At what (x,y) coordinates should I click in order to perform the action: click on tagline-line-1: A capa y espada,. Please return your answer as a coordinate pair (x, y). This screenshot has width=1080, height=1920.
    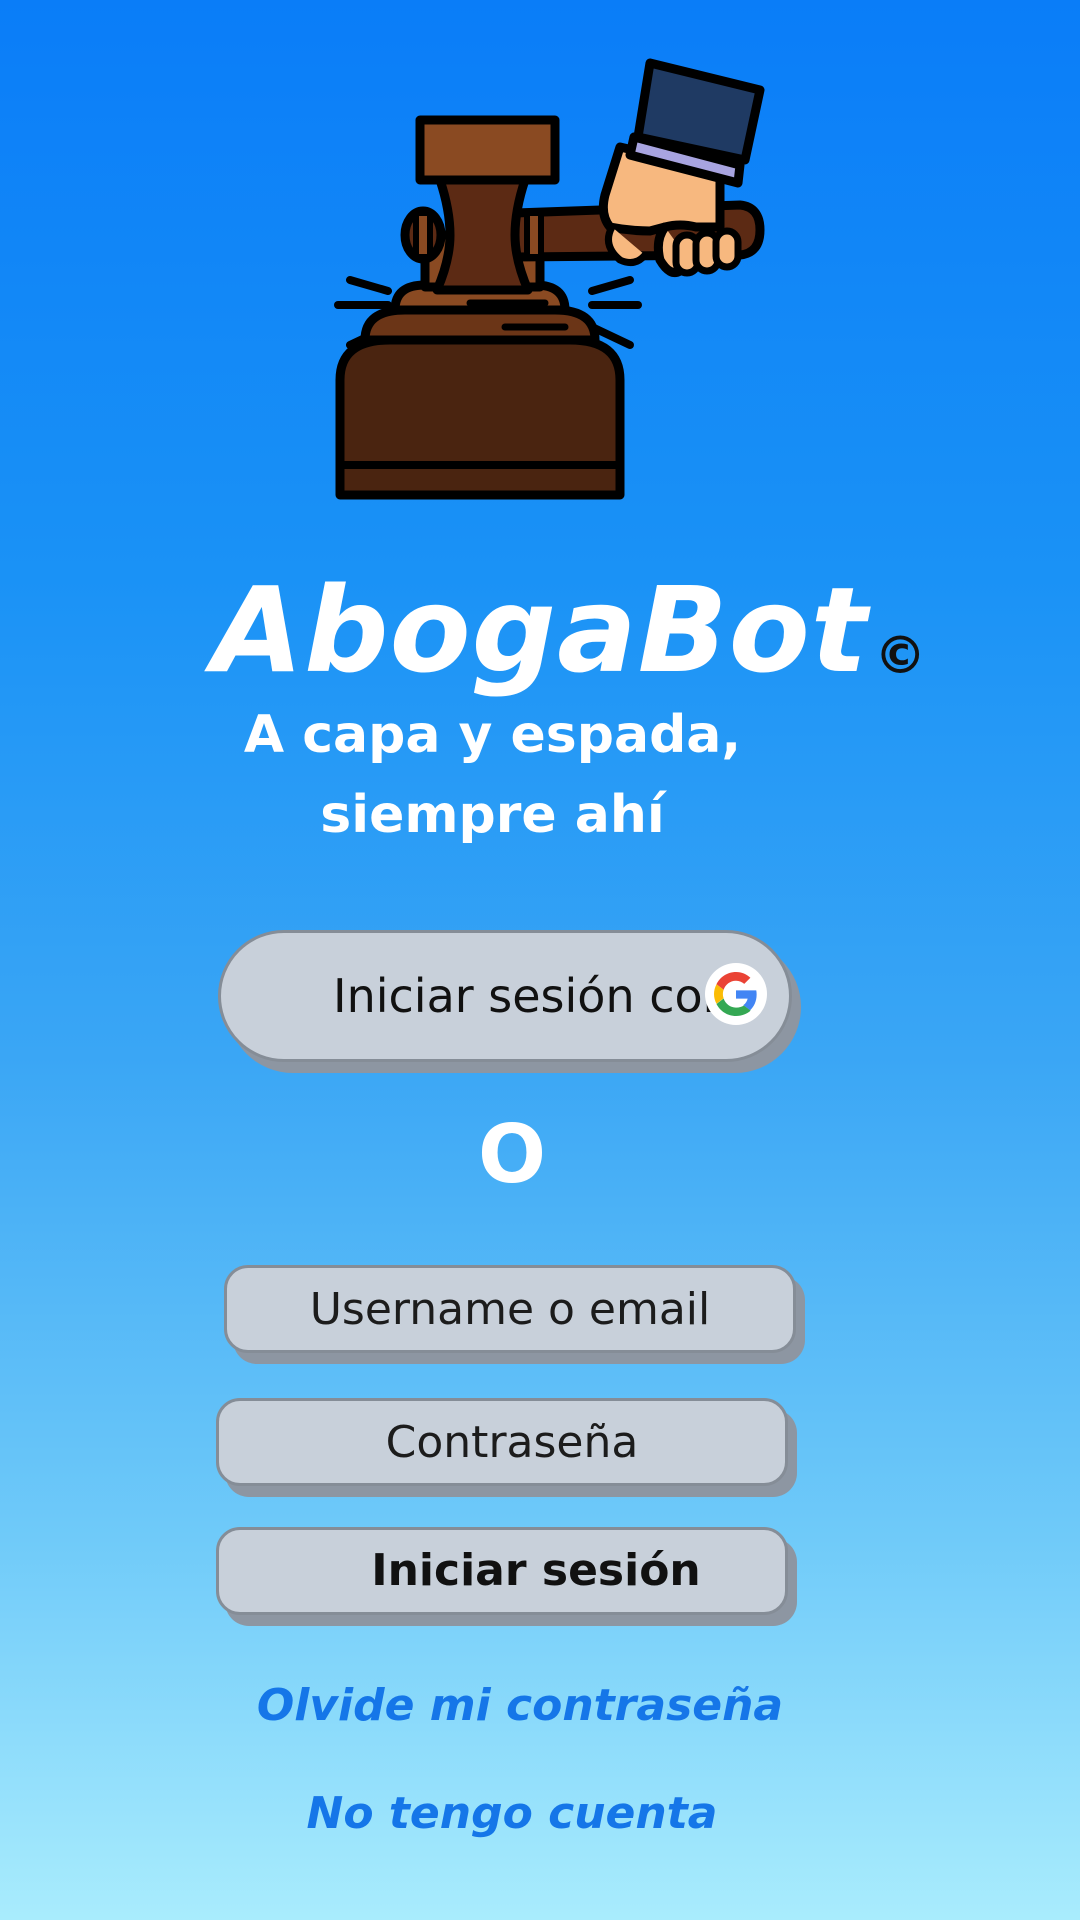
    Looking at the image, I should click on (492, 735).